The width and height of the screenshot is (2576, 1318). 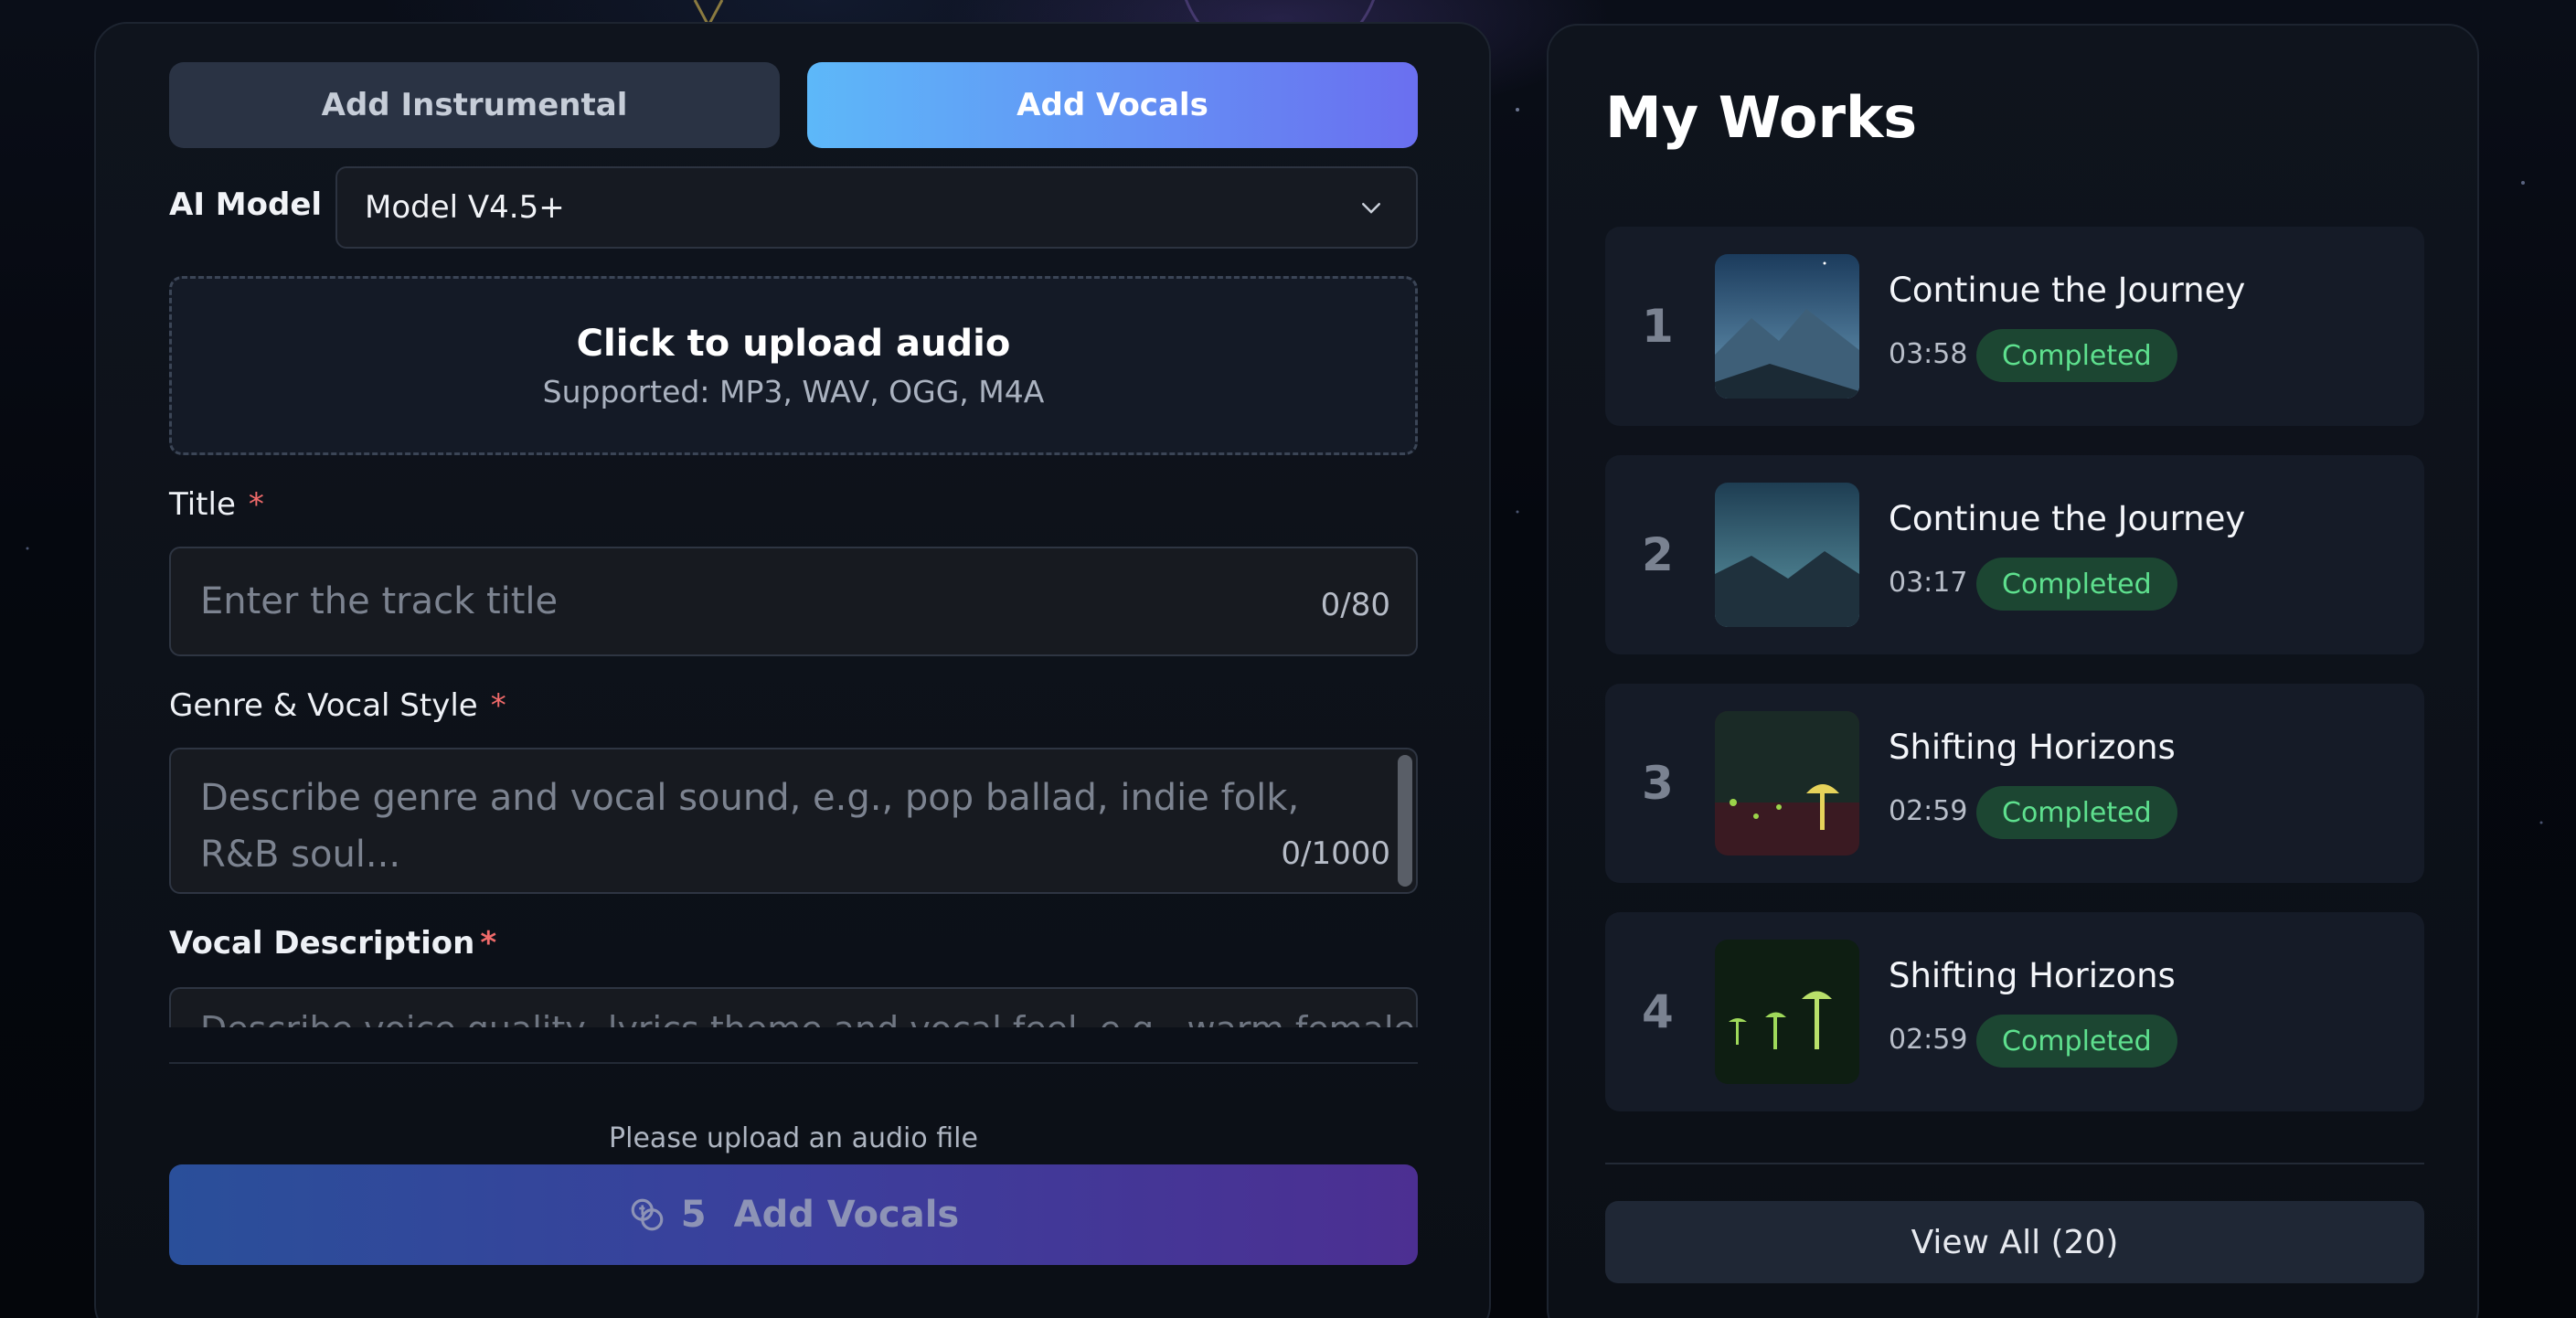 I want to click on chevron-down-icon, so click(x=1371, y=208).